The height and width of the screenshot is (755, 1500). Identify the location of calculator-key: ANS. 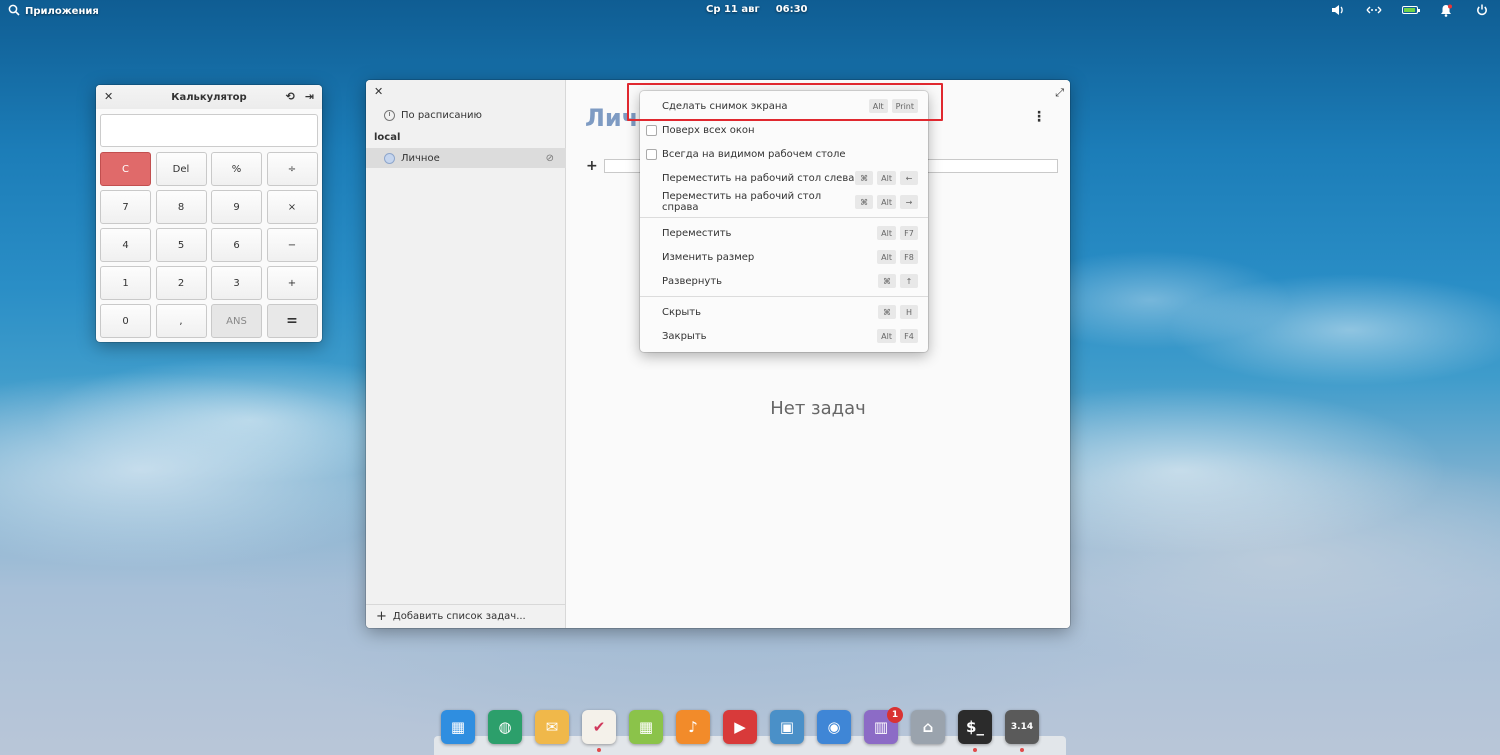
(236, 321).